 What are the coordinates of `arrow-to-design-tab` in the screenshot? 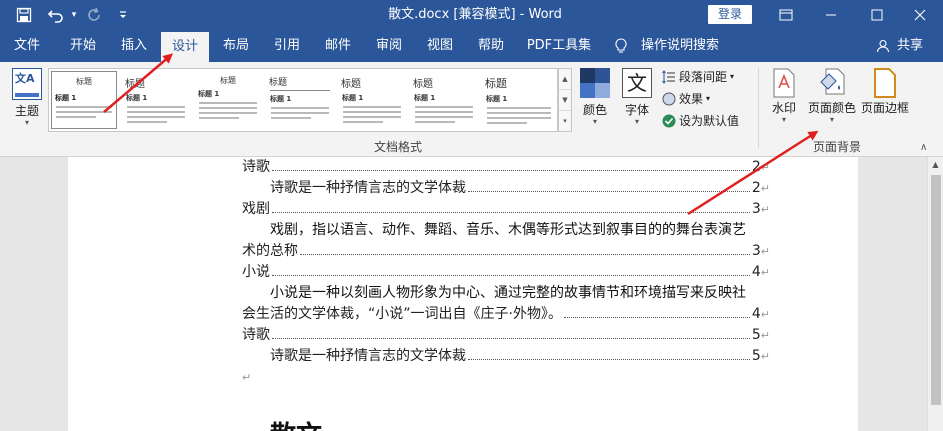 It's located at (138, 83).